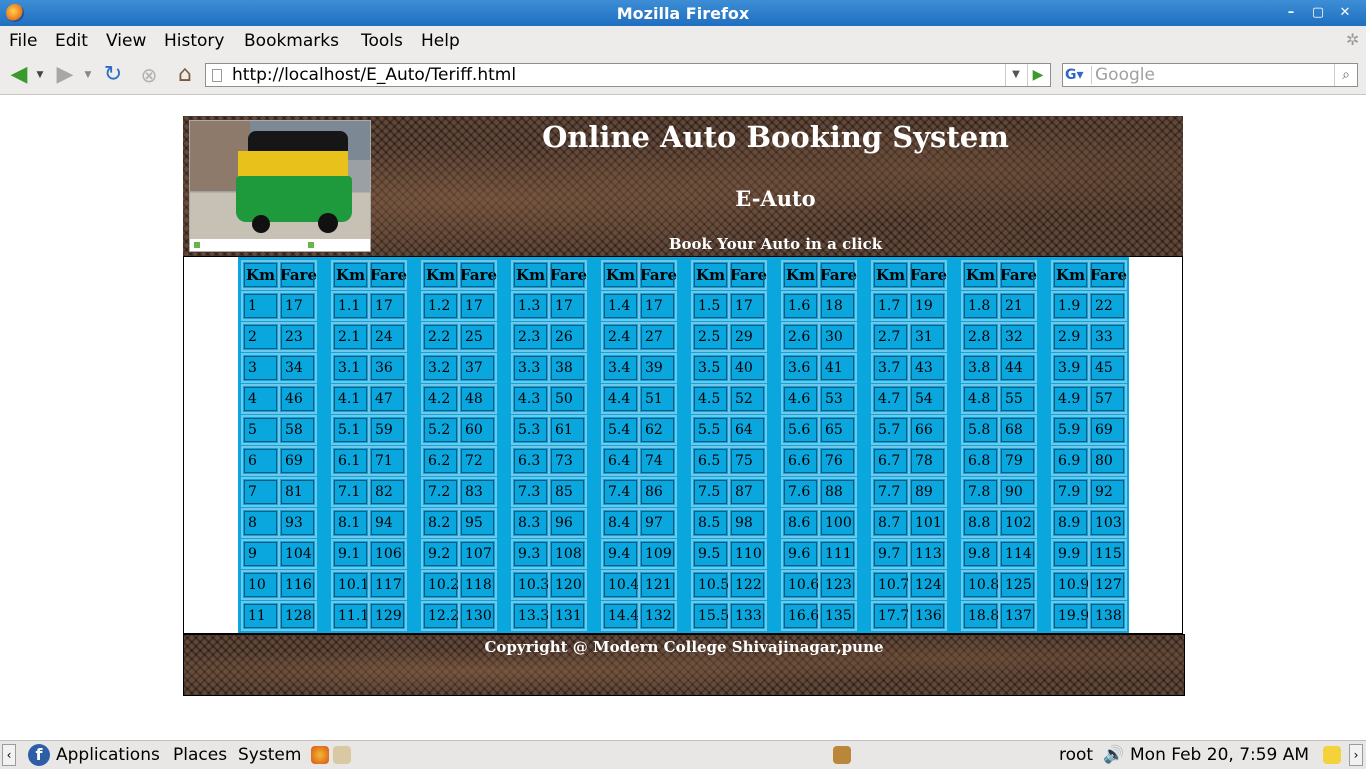 Image resolution: width=1366 pixels, height=769 pixels. Describe the element at coordinates (710, 585) in the screenshot. I see `km-cell: 10.5` at that location.